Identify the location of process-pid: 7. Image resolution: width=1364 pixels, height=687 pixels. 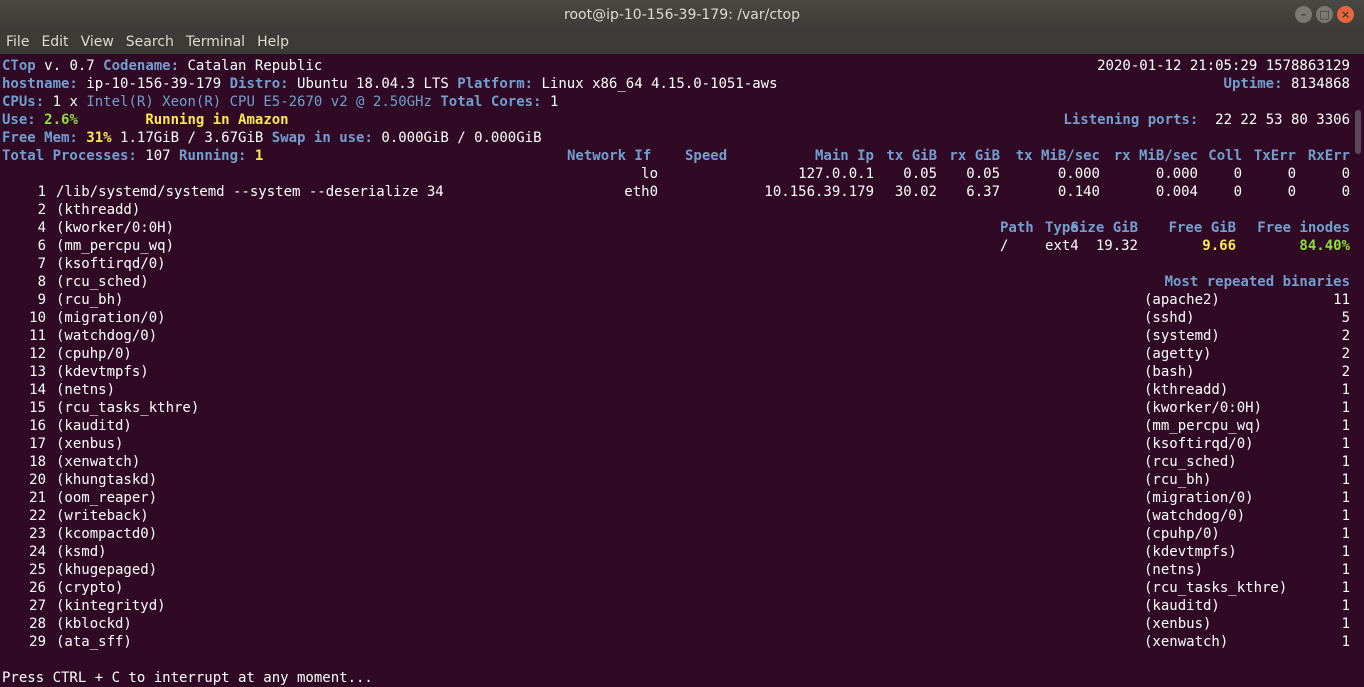
(41, 264).